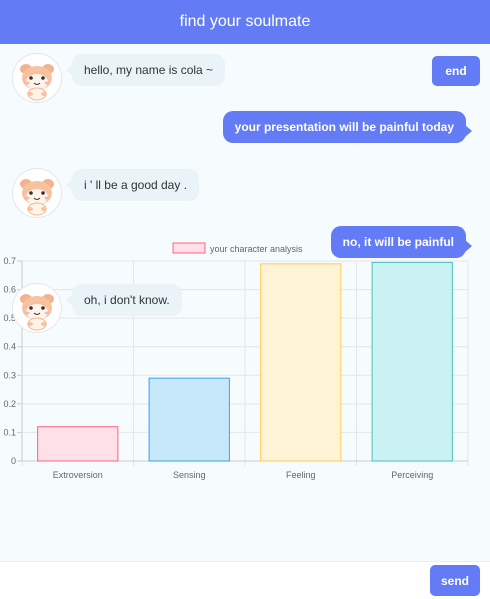 The width and height of the screenshot is (490, 599). What do you see at coordinates (124, 300) in the screenshot?
I see `bot-message: oh, i don't know.` at bounding box center [124, 300].